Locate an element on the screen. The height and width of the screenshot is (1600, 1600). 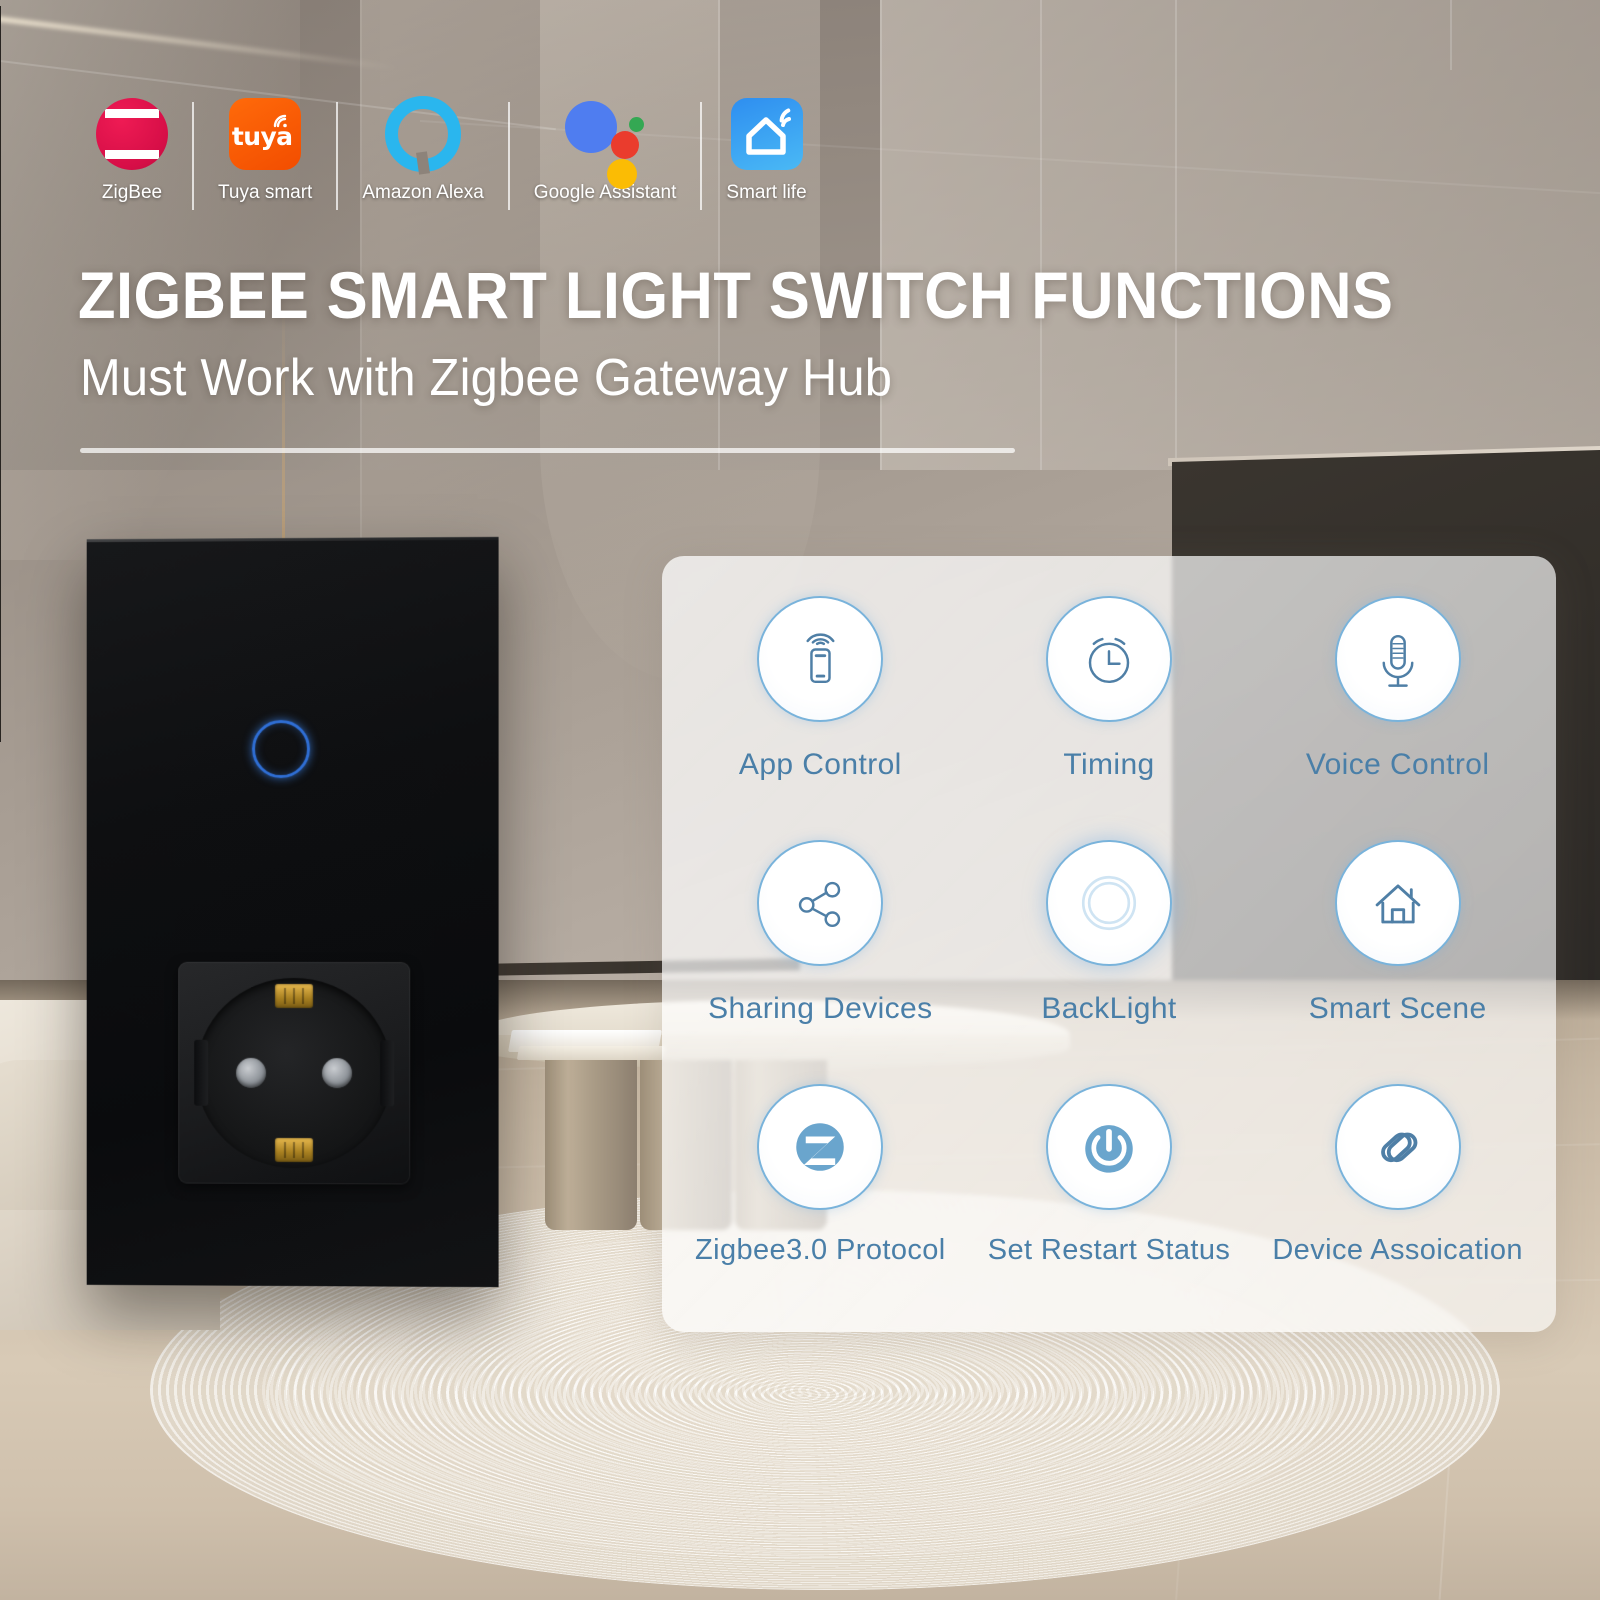
feature-app-control: App Control is located at coordinates (820, 704).